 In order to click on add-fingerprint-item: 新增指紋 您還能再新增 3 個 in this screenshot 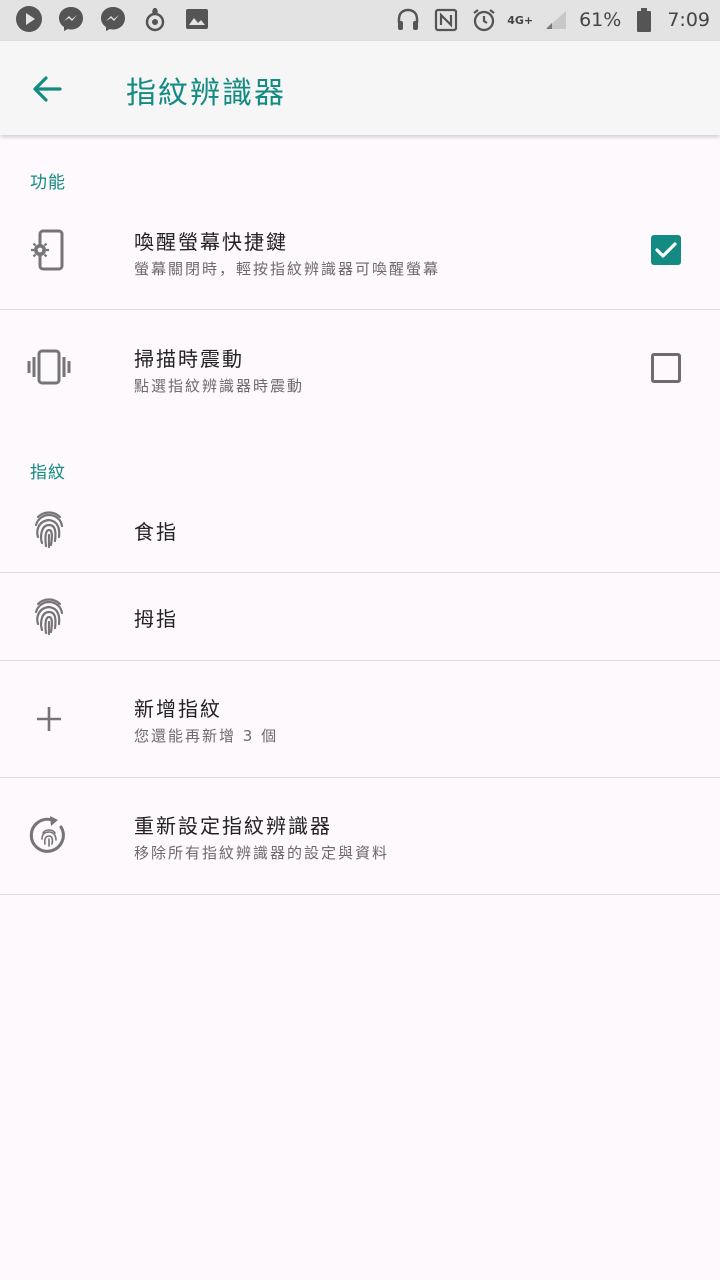, I will do `click(360, 718)`.